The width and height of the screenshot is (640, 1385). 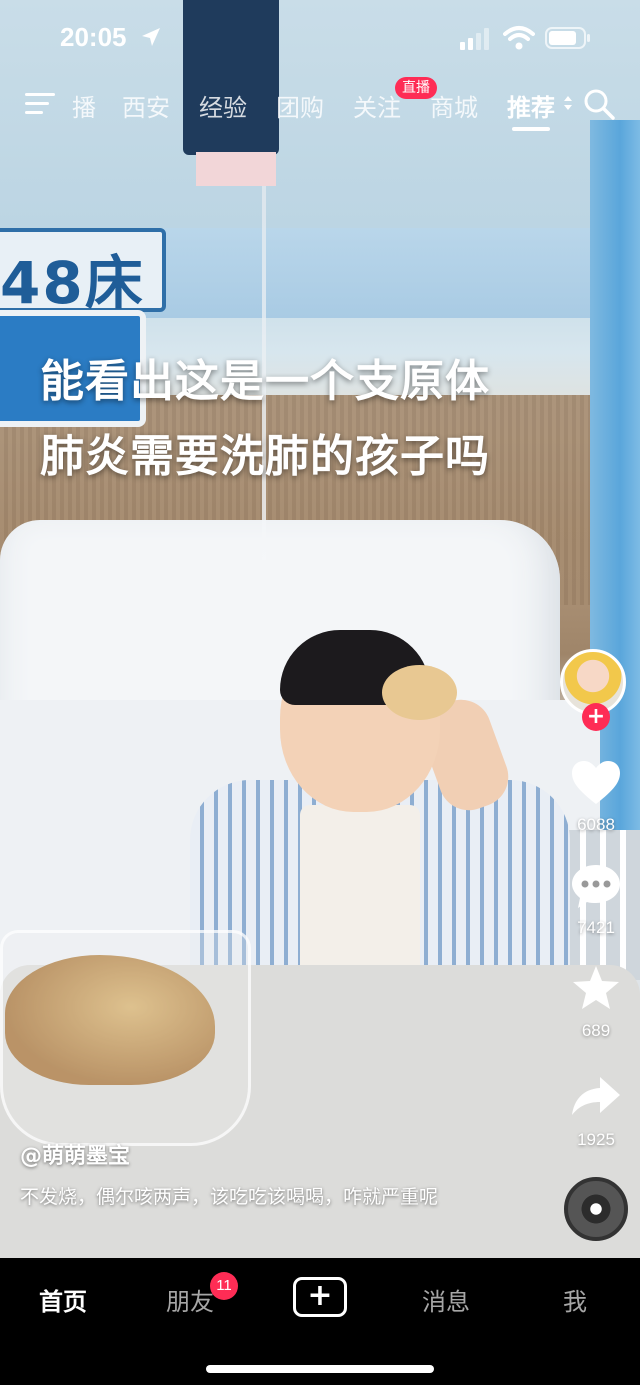 What do you see at coordinates (125, 1038) in the screenshot?
I see `food-bowl` at bounding box center [125, 1038].